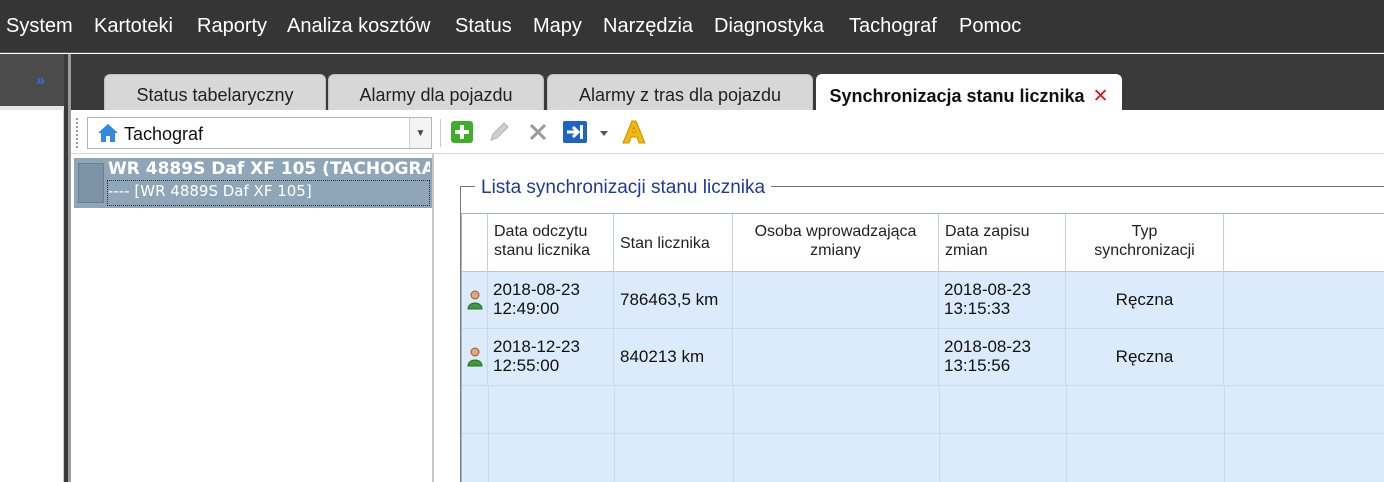  Describe the element at coordinates (680, 95) in the screenshot. I see `tab-label: Alarmy z tras dla pojazdu` at that location.